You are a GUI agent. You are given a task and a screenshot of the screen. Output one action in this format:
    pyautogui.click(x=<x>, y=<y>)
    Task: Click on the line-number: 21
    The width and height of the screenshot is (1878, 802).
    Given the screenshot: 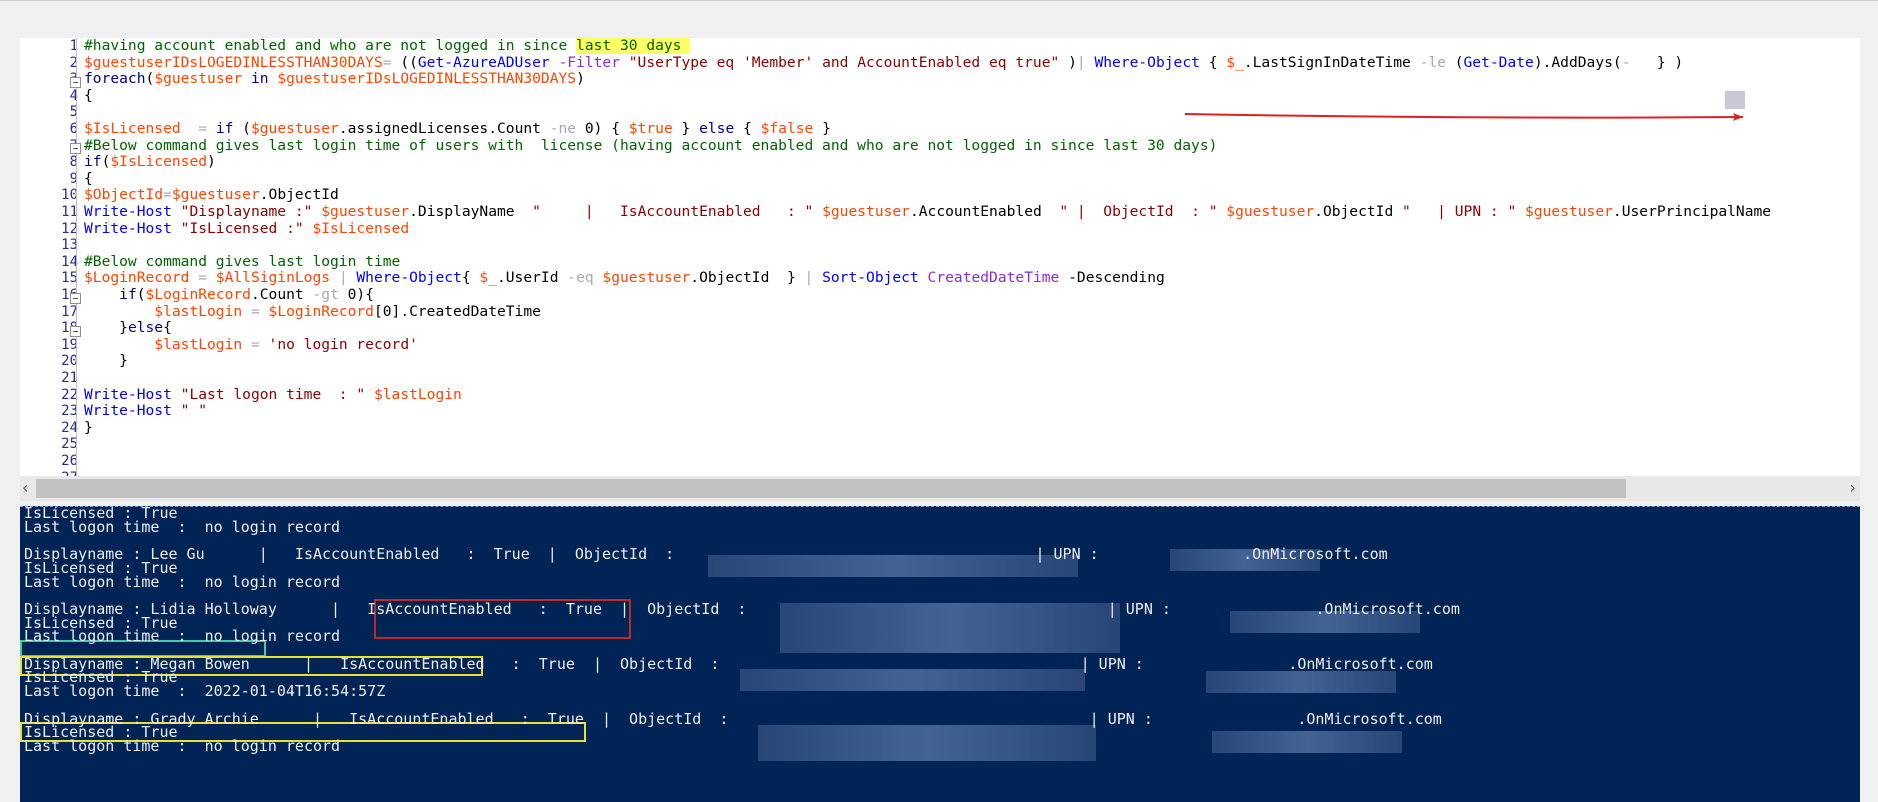 What is the action you would take?
    pyautogui.click(x=69, y=378)
    